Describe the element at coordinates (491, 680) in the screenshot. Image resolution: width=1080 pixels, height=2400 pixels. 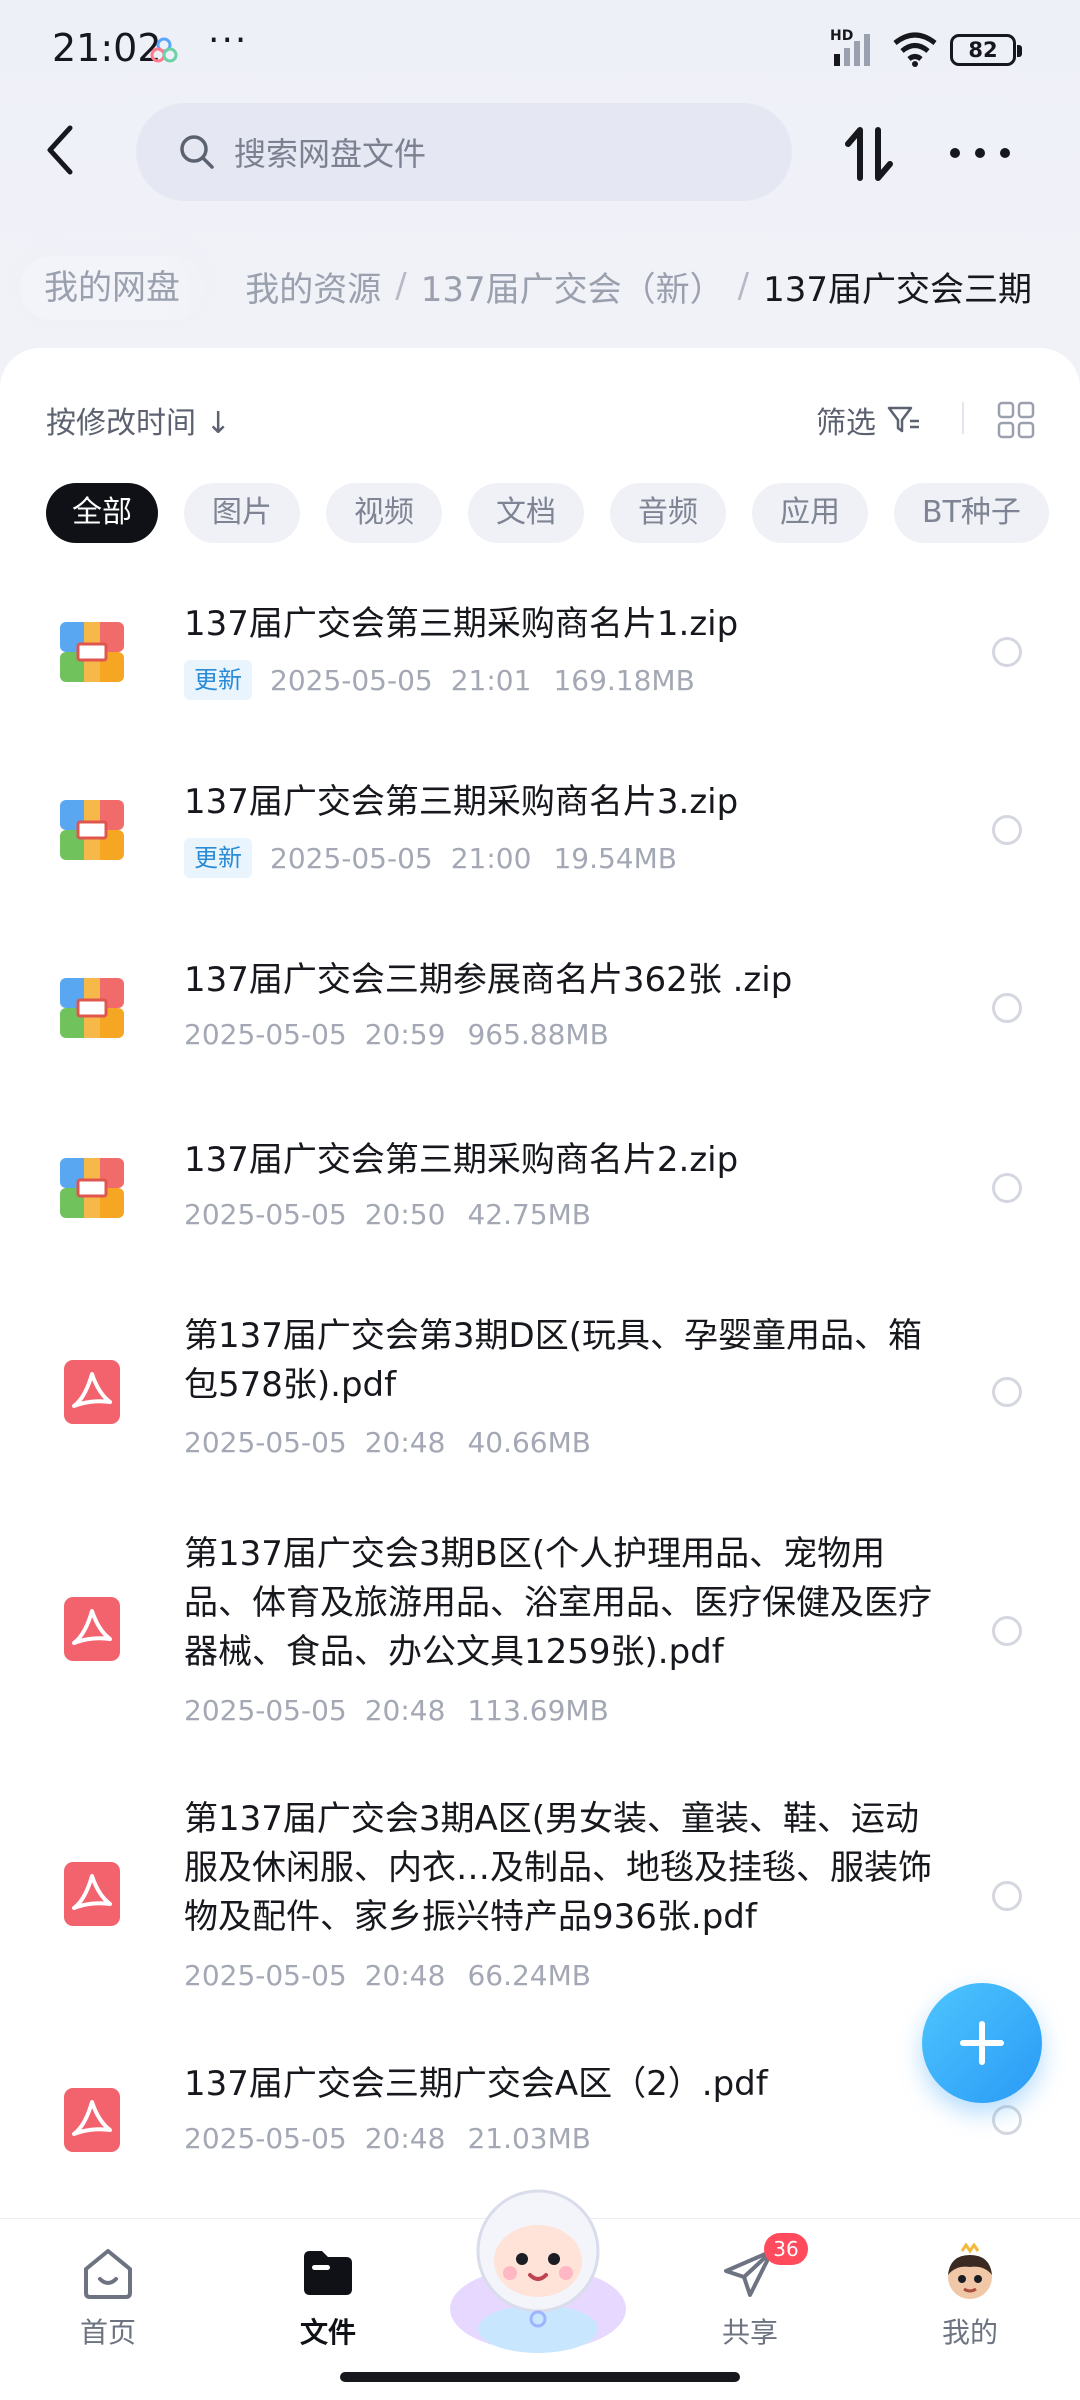
I see `file-time: 21:01` at that location.